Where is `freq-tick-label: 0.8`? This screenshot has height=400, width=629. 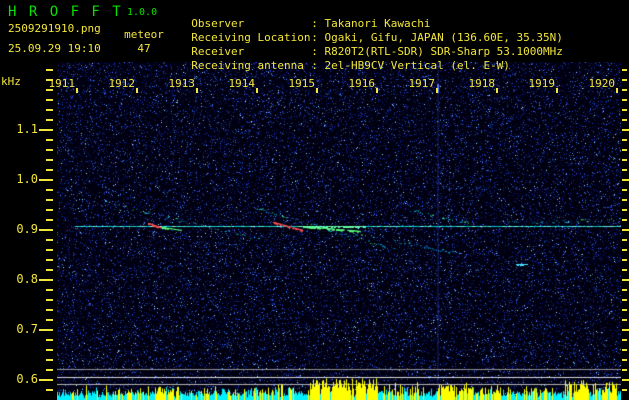 freq-tick-label: 0.8 is located at coordinates (27, 279).